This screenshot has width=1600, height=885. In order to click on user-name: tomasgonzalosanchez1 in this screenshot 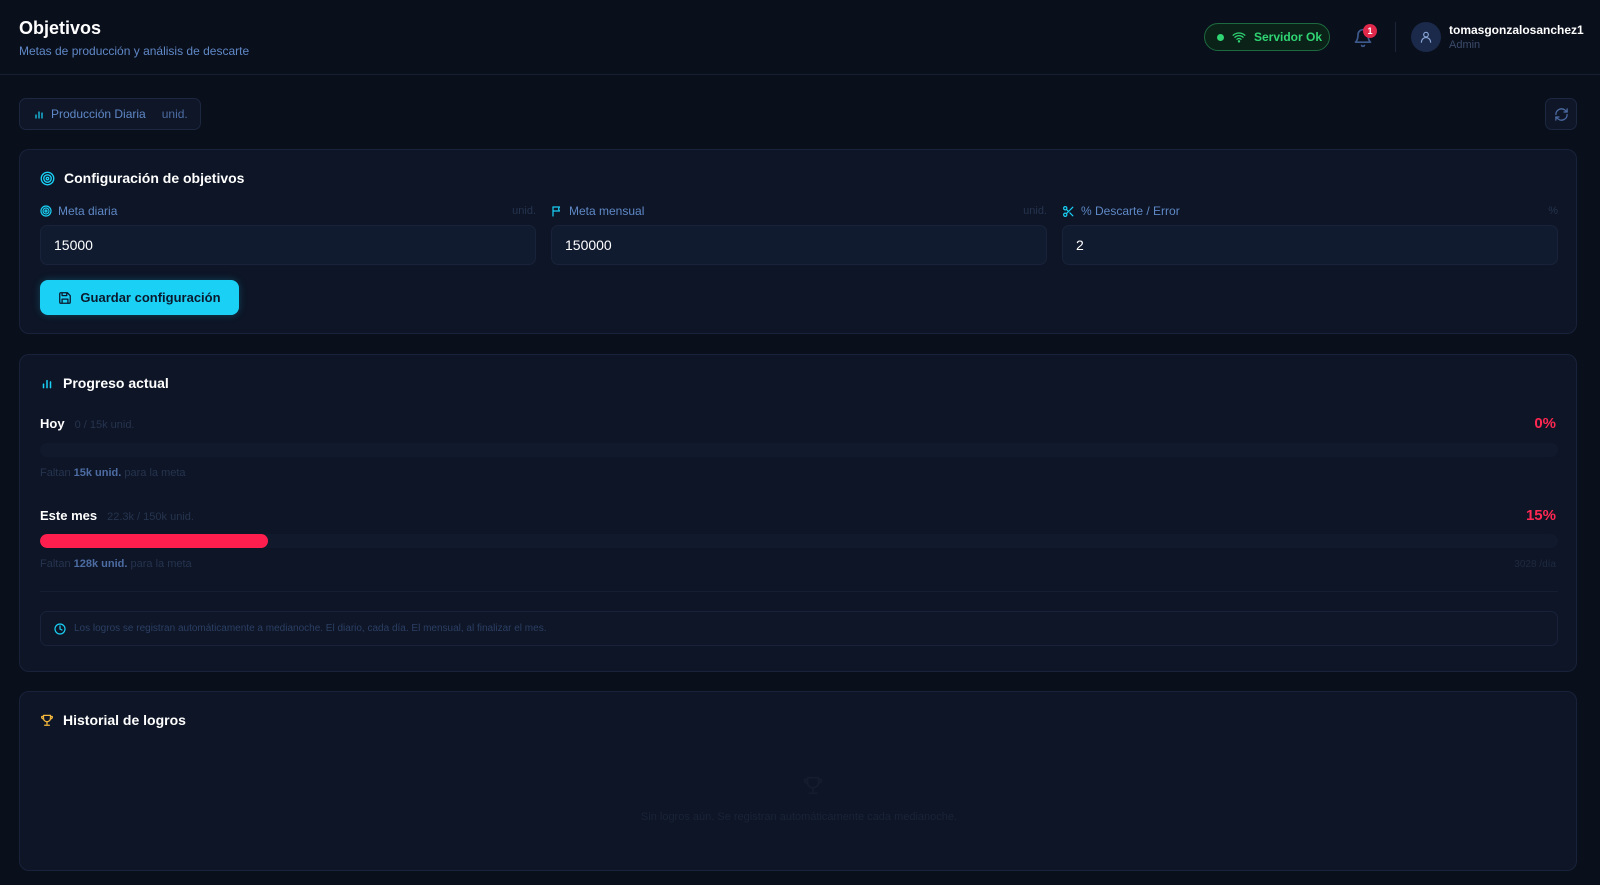, I will do `click(1516, 30)`.